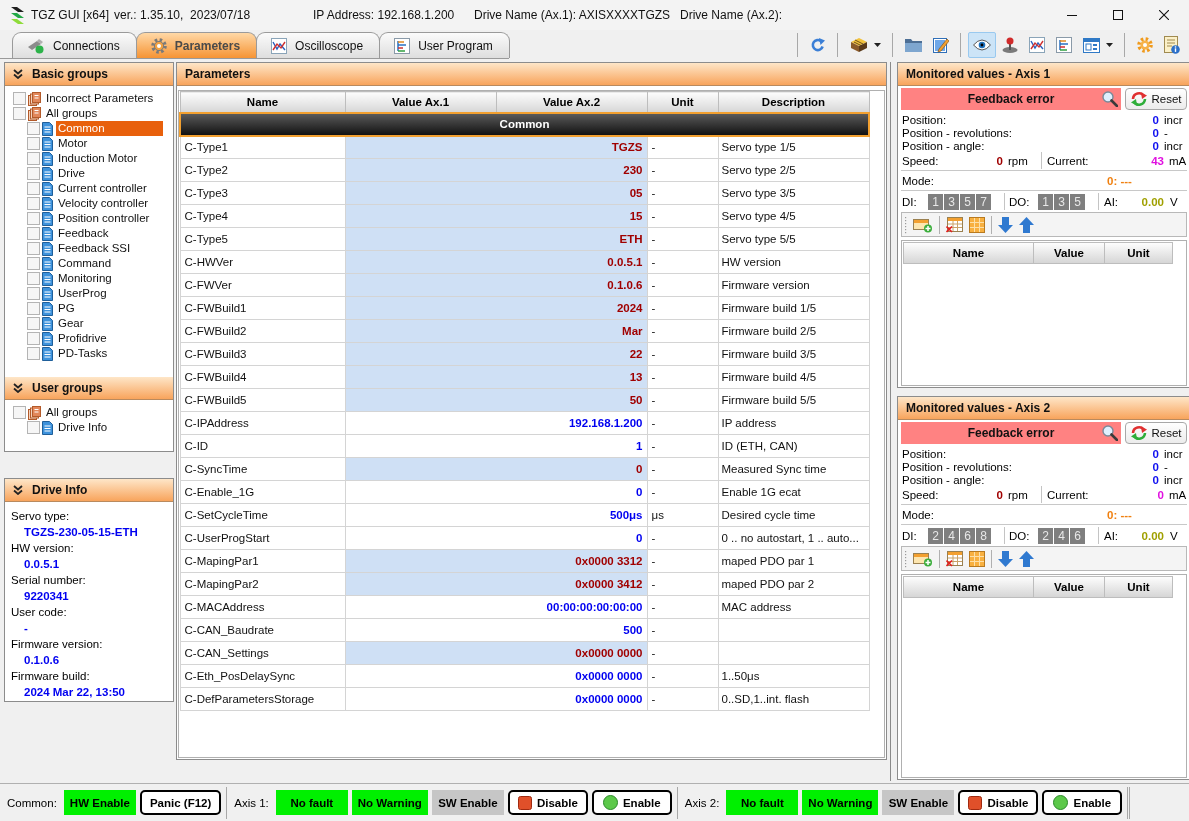 Image resolution: width=1189 pixels, height=821 pixels. I want to click on tree-item: Profidrive, so click(82, 338).